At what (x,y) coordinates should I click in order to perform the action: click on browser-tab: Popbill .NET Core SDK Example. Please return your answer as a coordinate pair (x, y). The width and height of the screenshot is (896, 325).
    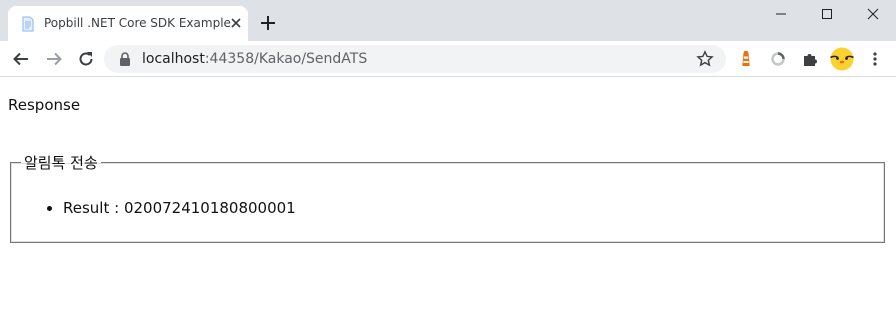
    Looking at the image, I should click on (128, 23).